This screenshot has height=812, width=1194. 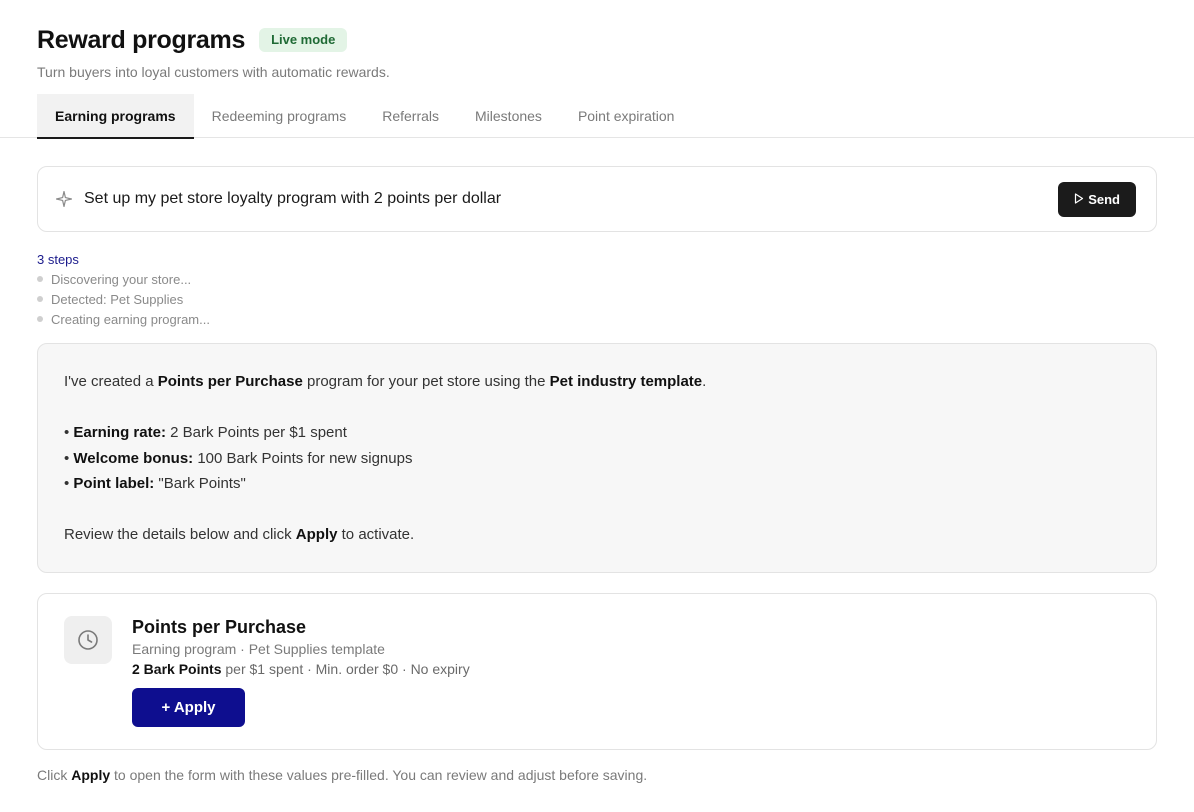 I want to click on page-title: Reward programs, so click(x=141, y=39).